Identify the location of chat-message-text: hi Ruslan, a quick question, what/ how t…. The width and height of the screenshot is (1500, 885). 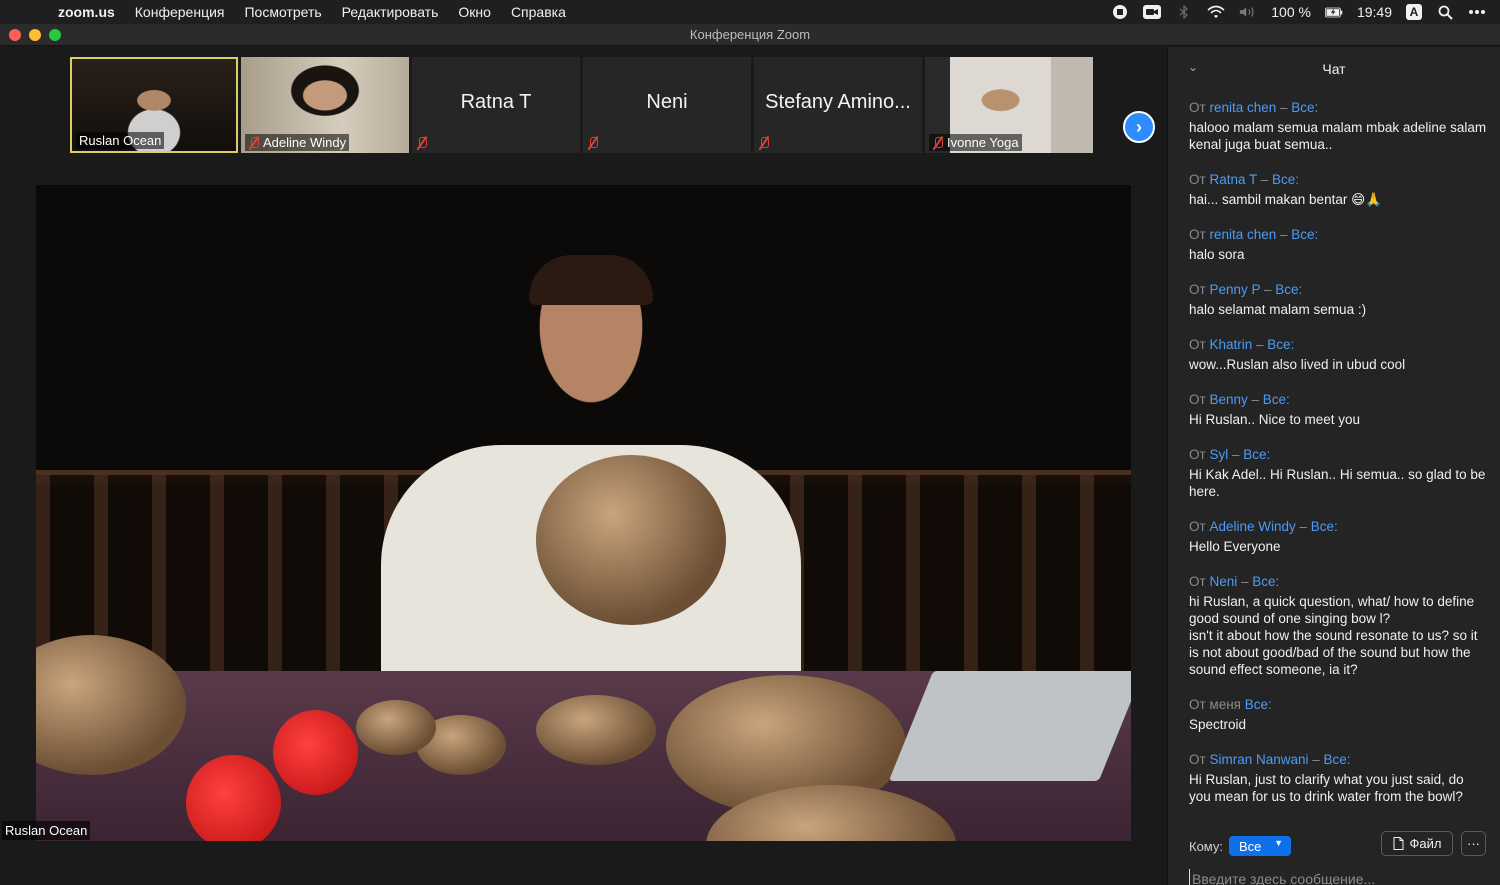
(1333, 635).